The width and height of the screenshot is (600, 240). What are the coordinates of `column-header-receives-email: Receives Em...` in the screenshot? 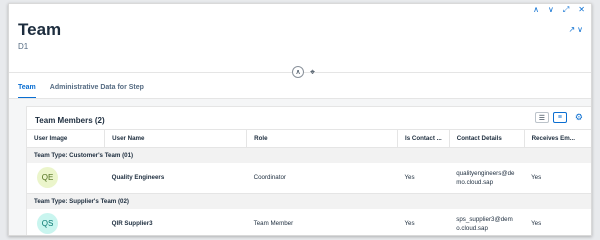 It's located at (557, 138).